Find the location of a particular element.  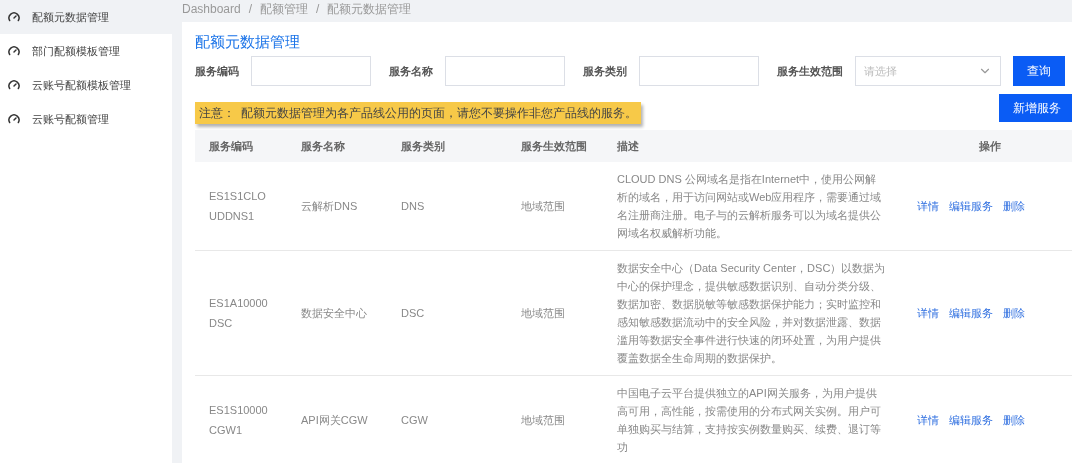

column-header: 服务名称 is located at coordinates (323, 145).